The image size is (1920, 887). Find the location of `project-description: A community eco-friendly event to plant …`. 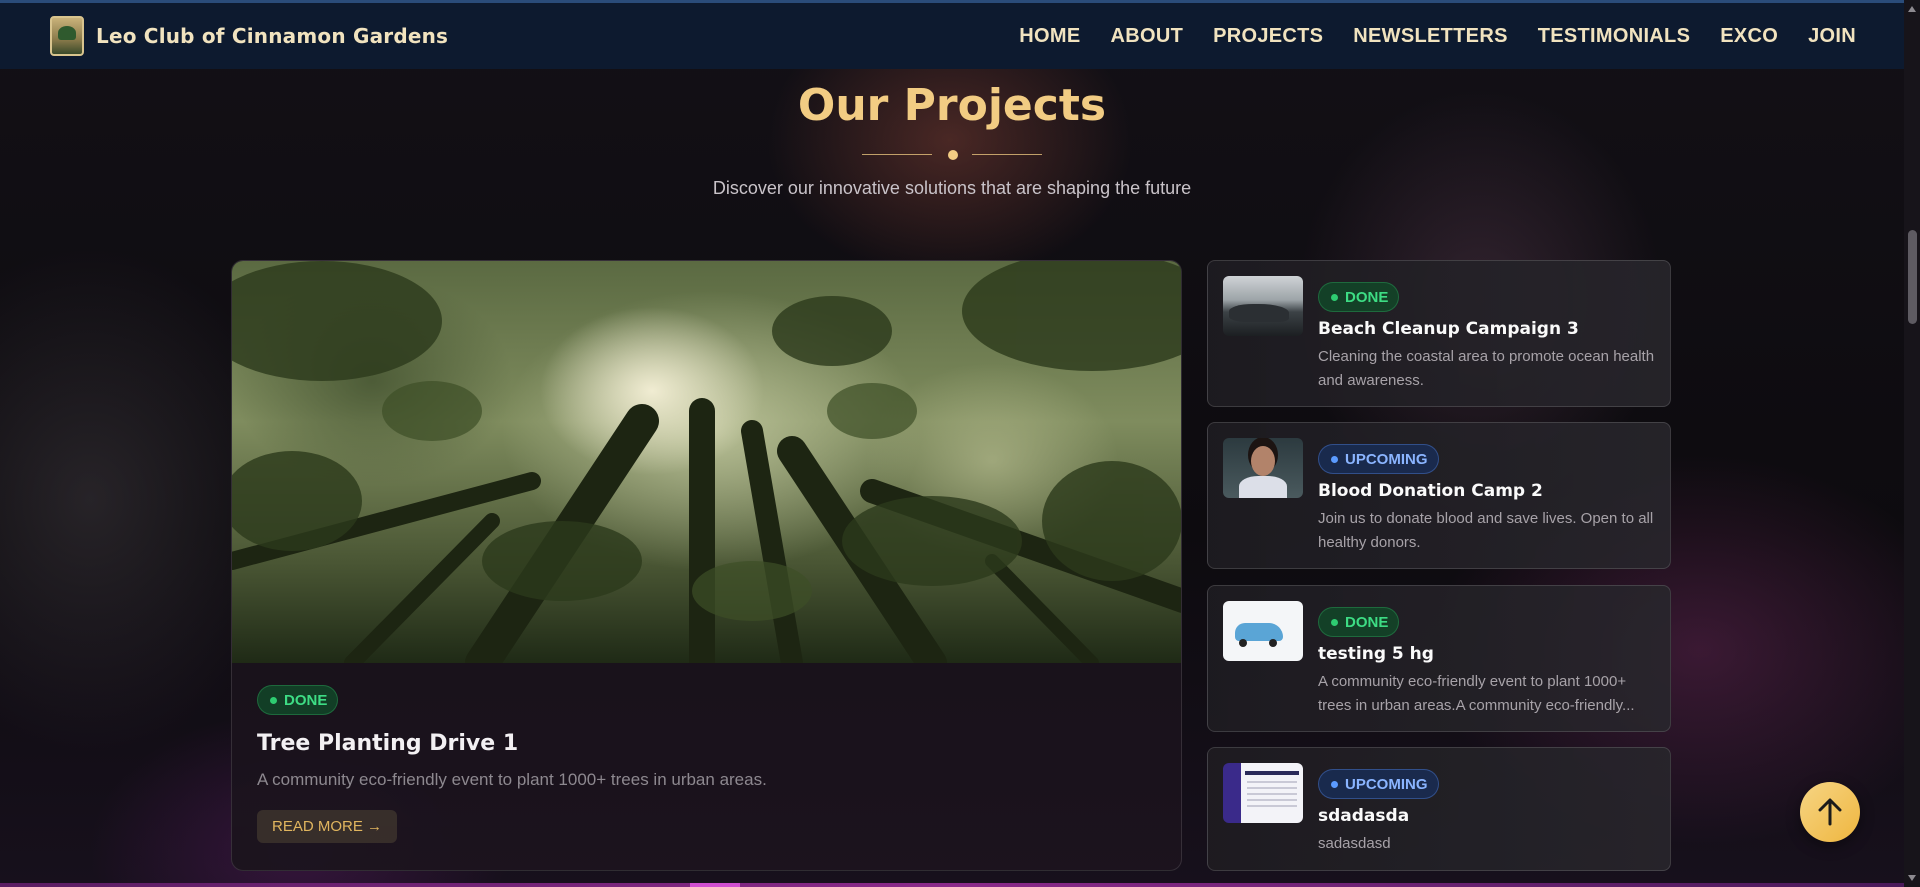

project-description: A community eco-friendly event to plant … is located at coordinates (1476, 693).